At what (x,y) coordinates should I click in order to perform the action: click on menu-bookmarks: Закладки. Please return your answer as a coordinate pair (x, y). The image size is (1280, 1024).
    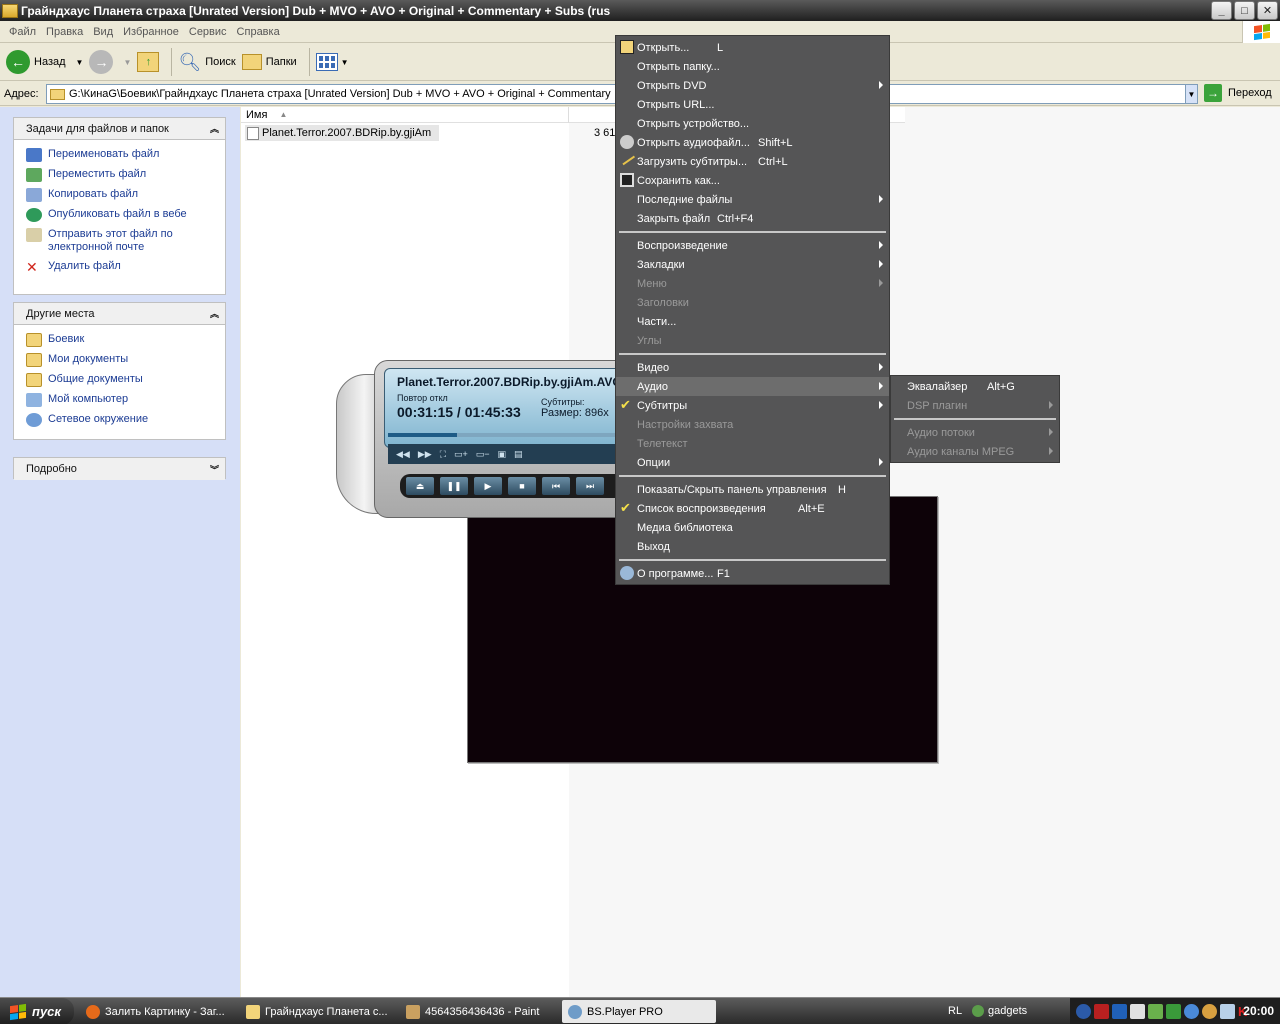
    Looking at the image, I should click on (752, 264).